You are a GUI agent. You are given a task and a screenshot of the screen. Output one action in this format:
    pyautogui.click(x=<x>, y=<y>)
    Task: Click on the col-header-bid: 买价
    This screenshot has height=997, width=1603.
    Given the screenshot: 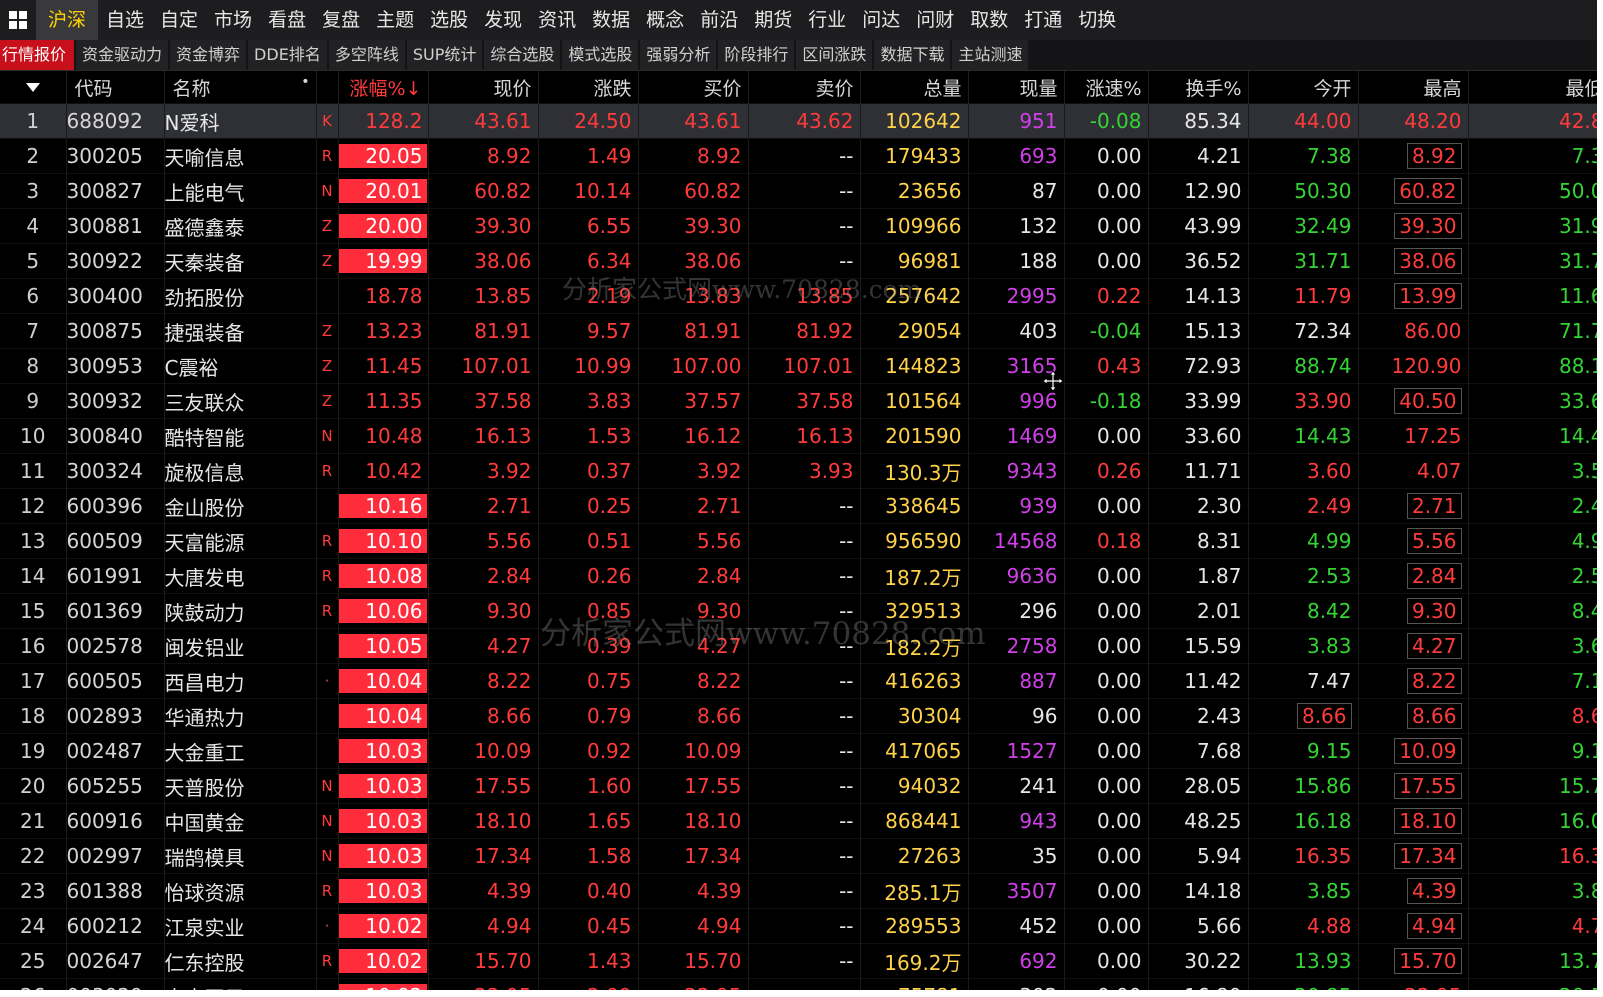 What is the action you would take?
    pyautogui.click(x=693, y=87)
    